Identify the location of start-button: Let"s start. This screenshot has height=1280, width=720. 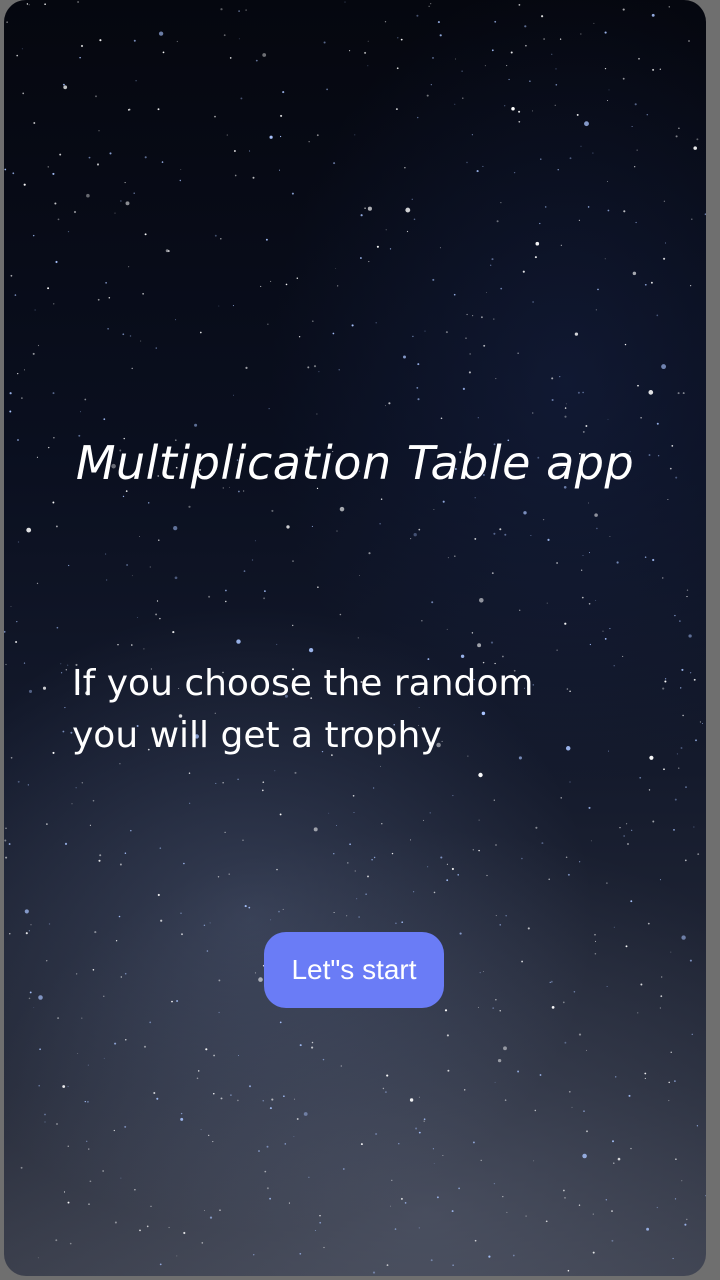
(354, 970).